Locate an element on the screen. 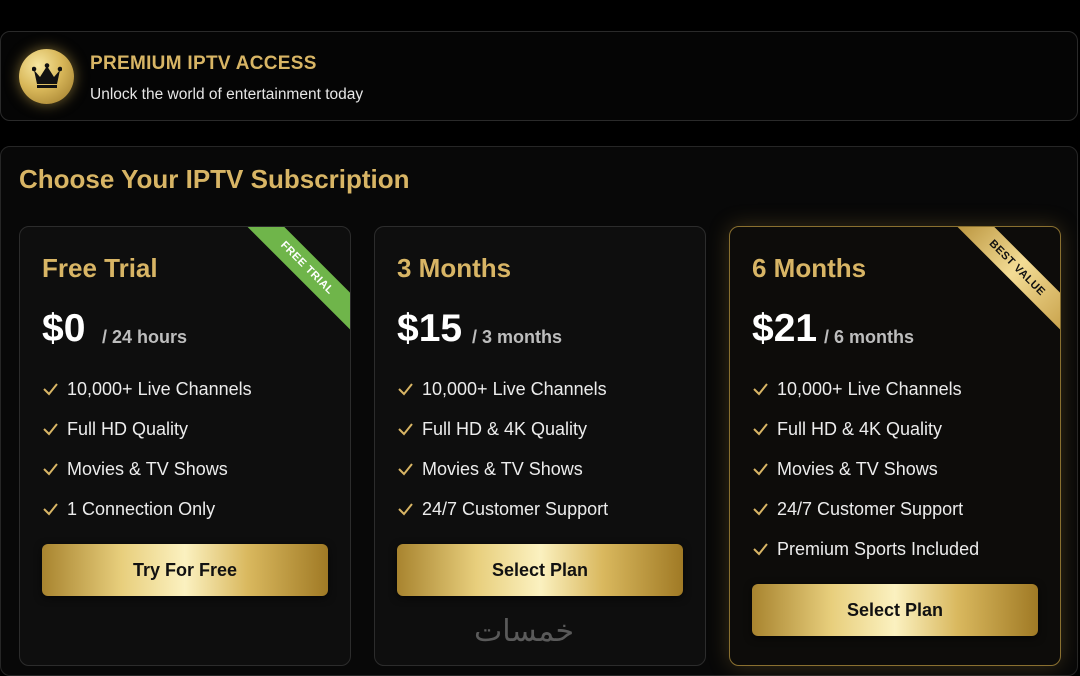 The image size is (1080, 676). plan-title: 3 Months is located at coordinates (454, 268).